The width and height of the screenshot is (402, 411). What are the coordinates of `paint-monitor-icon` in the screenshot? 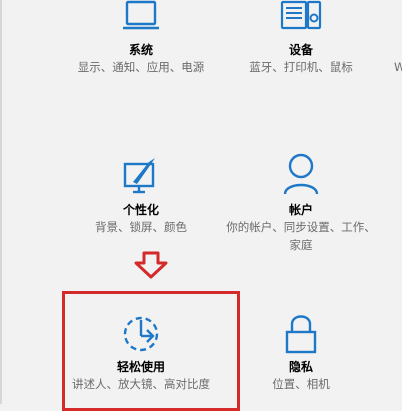 It's located at (141, 181).